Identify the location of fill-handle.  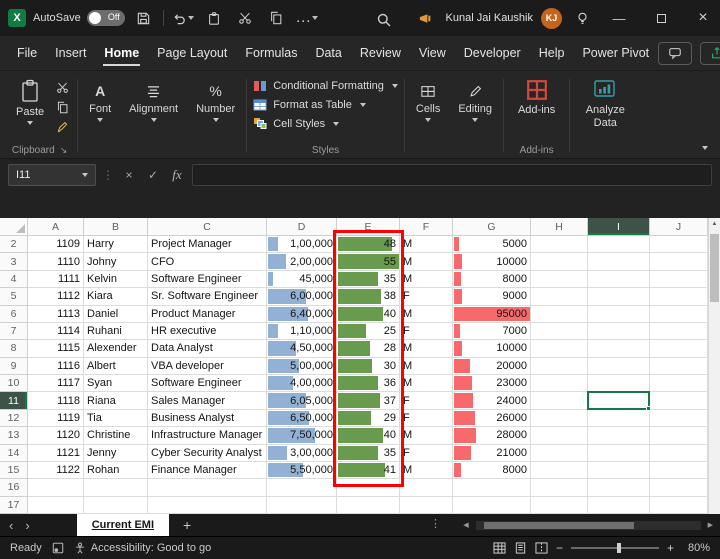
(648, 408).